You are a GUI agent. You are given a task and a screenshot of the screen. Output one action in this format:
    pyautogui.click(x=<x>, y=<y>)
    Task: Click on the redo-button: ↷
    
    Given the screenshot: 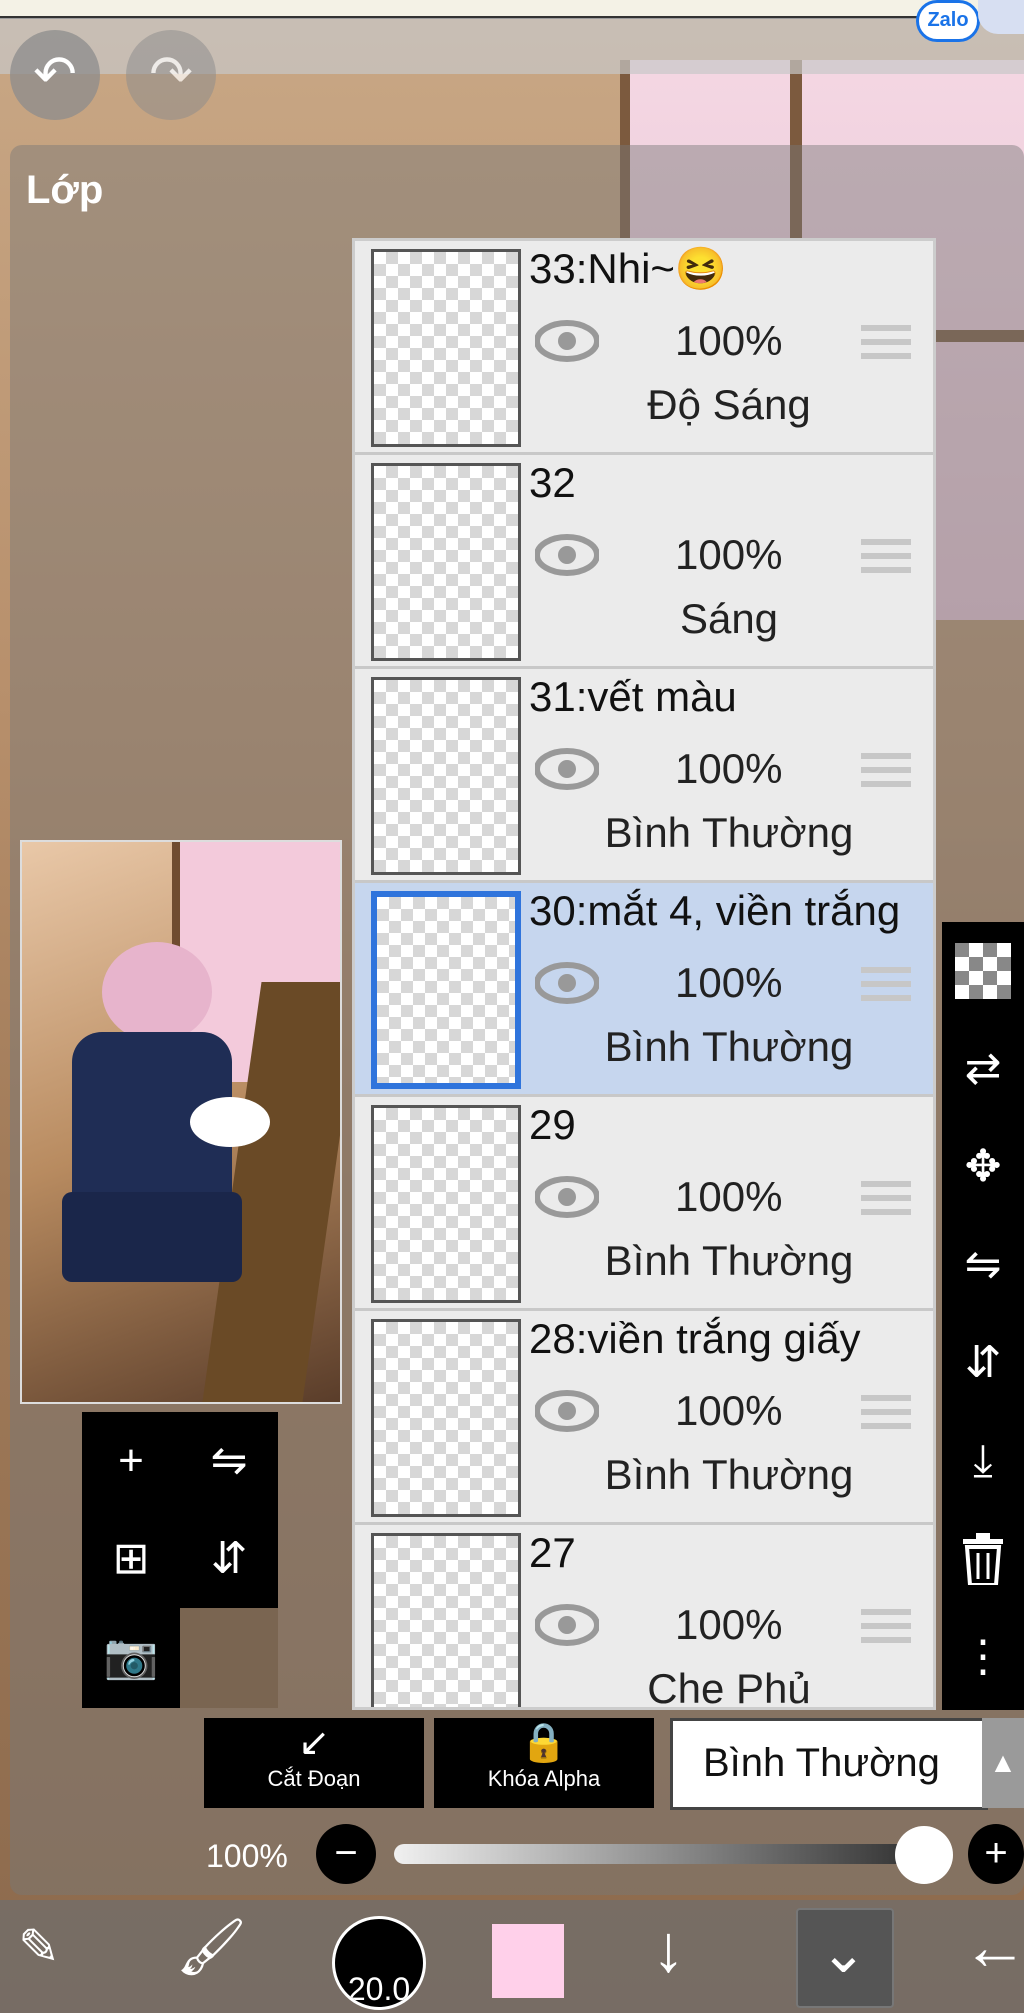 What is the action you would take?
    pyautogui.click(x=171, y=75)
    